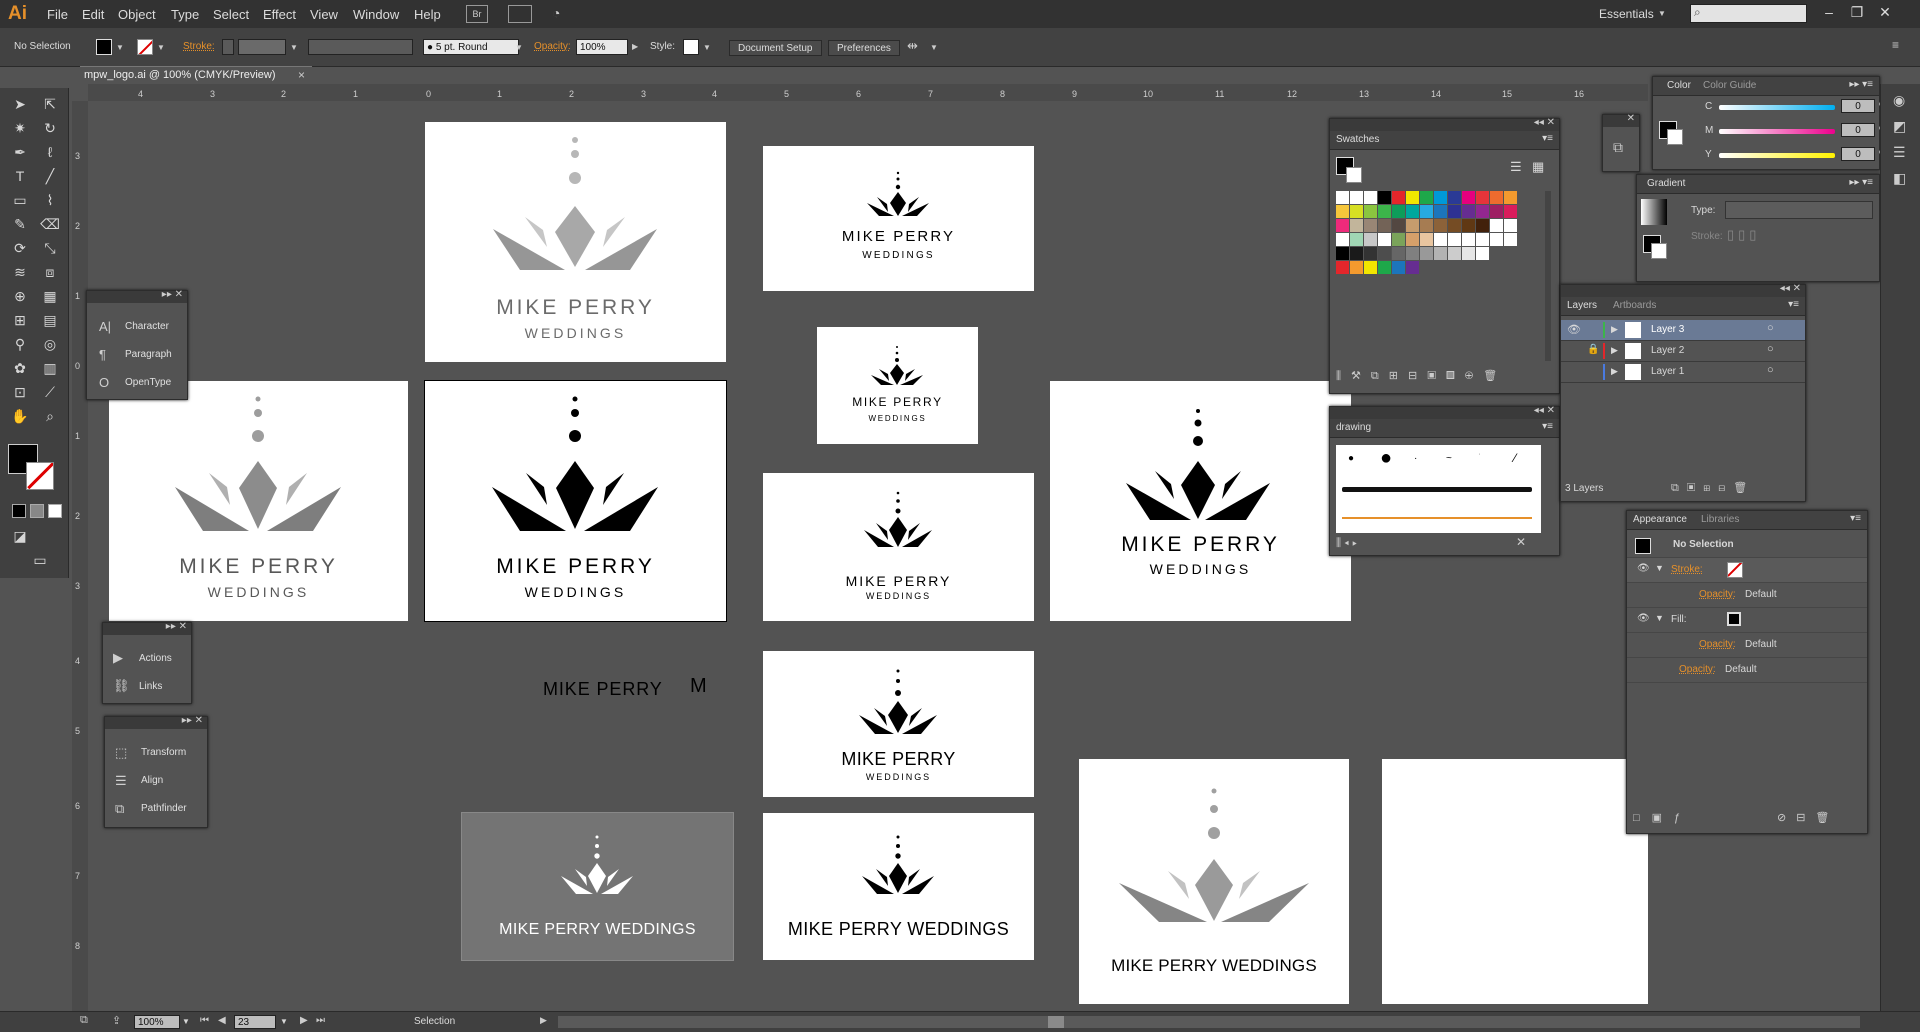 This screenshot has height=1032, width=1920. I want to click on brush-library: ● ● · ~ ˈ ⁄, so click(1438, 489).